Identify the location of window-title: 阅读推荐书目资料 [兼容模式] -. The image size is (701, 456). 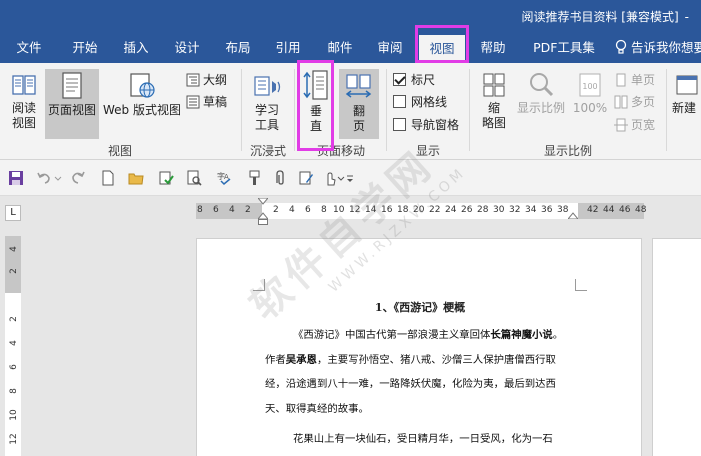
(605, 16).